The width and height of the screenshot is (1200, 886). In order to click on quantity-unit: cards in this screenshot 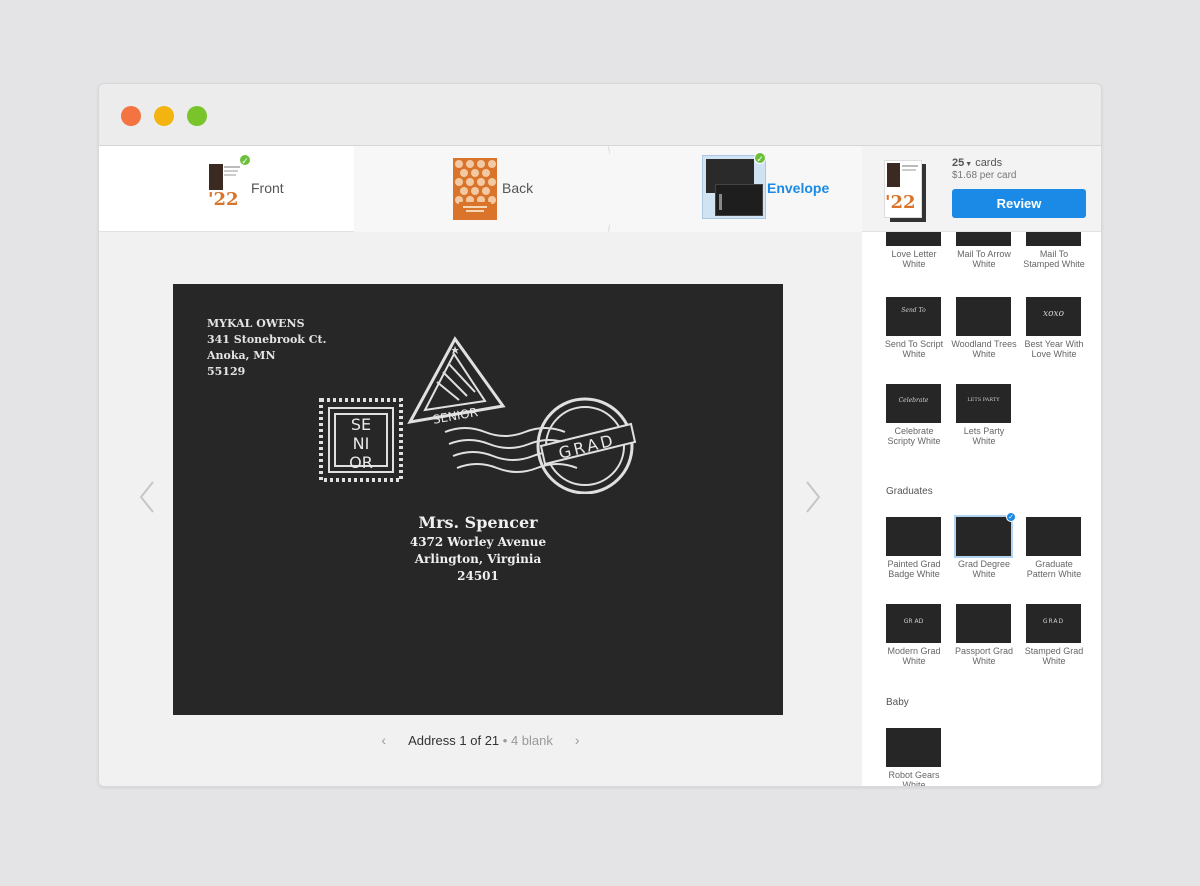, I will do `click(989, 163)`.